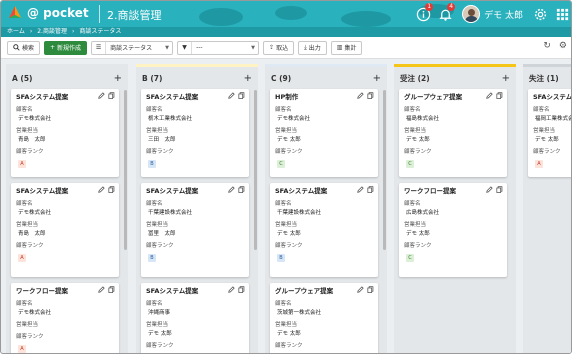  What do you see at coordinates (195, 230) in the screenshot?
I see `deal-card: SFAシステム提案 顧客名 千葉建設株式会社 営業担当 冨里 太郎 顧客ランク B` at bounding box center [195, 230].